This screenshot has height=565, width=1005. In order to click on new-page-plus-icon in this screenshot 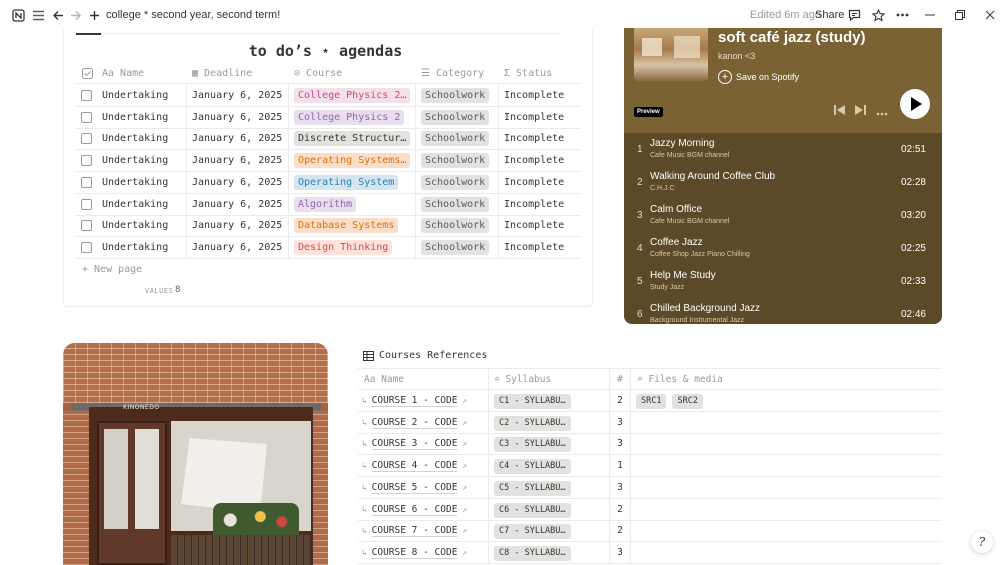, I will do `click(94, 15)`.